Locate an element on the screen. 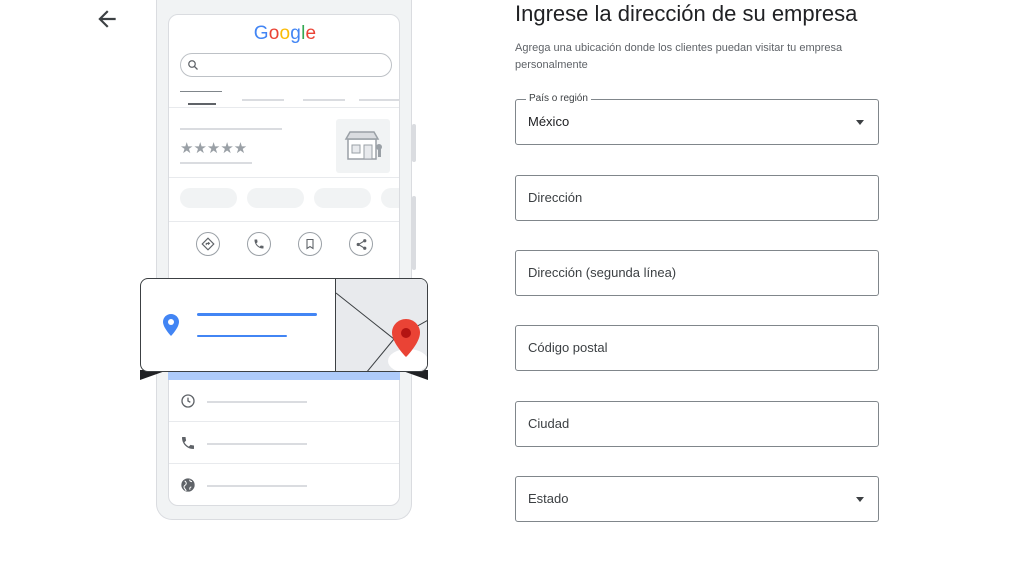 The image size is (1024, 576). rating-stars: ★★★★★ is located at coordinates (214, 148).